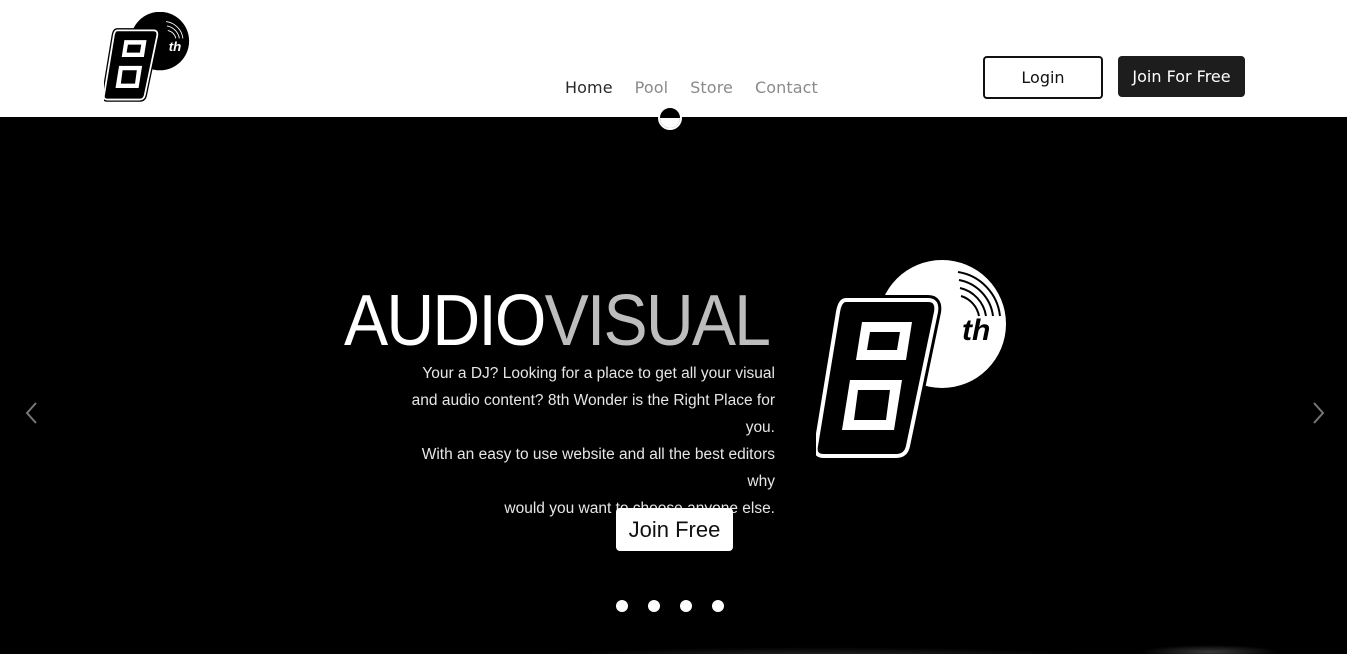 This screenshot has width=1347, height=654. I want to click on main-nav: Home Pool Store Contact, so click(702, 87).